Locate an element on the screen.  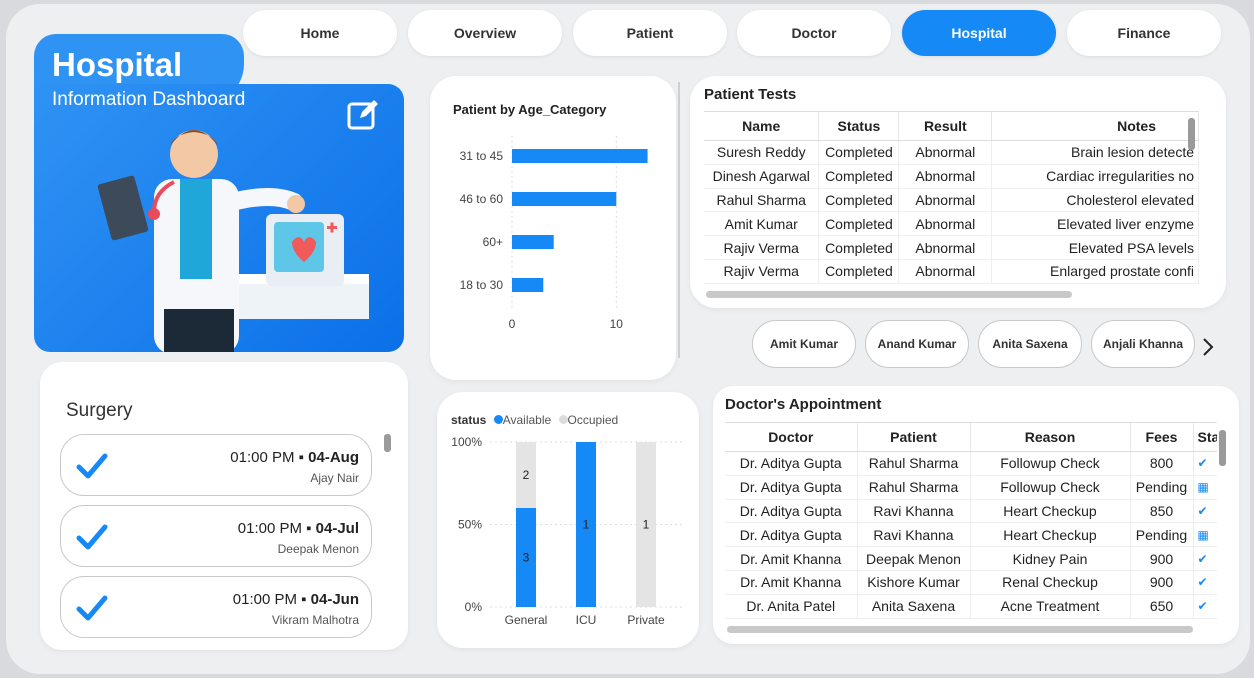
doctor-chip: Anjali Khanna is located at coordinates (1143, 344).